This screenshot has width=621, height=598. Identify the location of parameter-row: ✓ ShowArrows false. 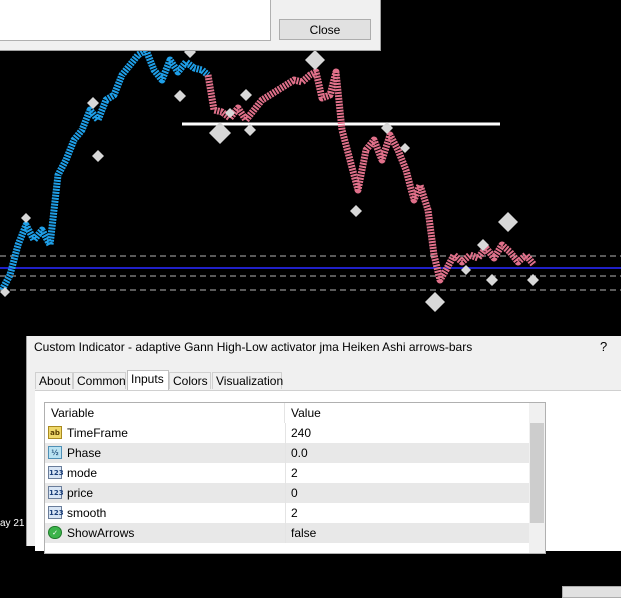
(287, 533).